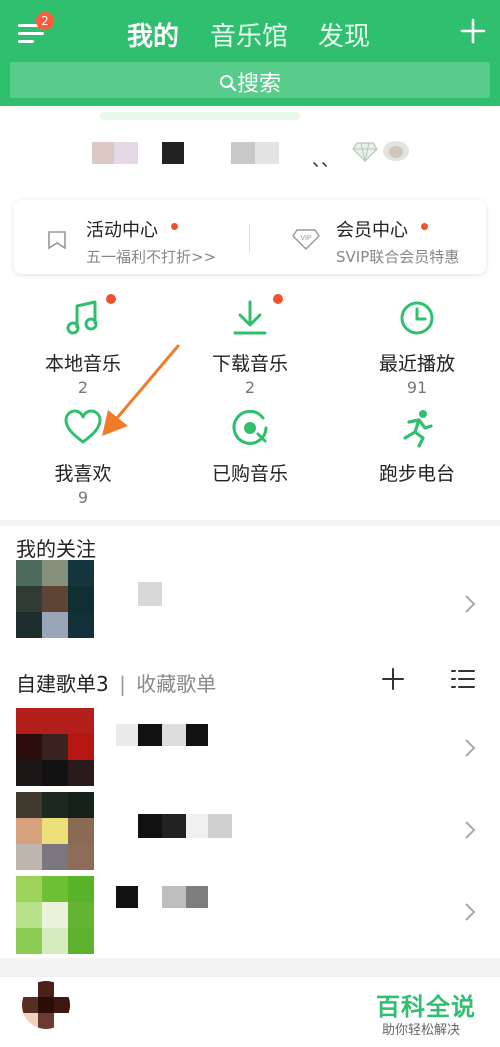 The width and height of the screenshot is (500, 1047). What do you see at coordinates (473, 31) in the screenshot?
I see `add-icon` at bounding box center [473, 31].